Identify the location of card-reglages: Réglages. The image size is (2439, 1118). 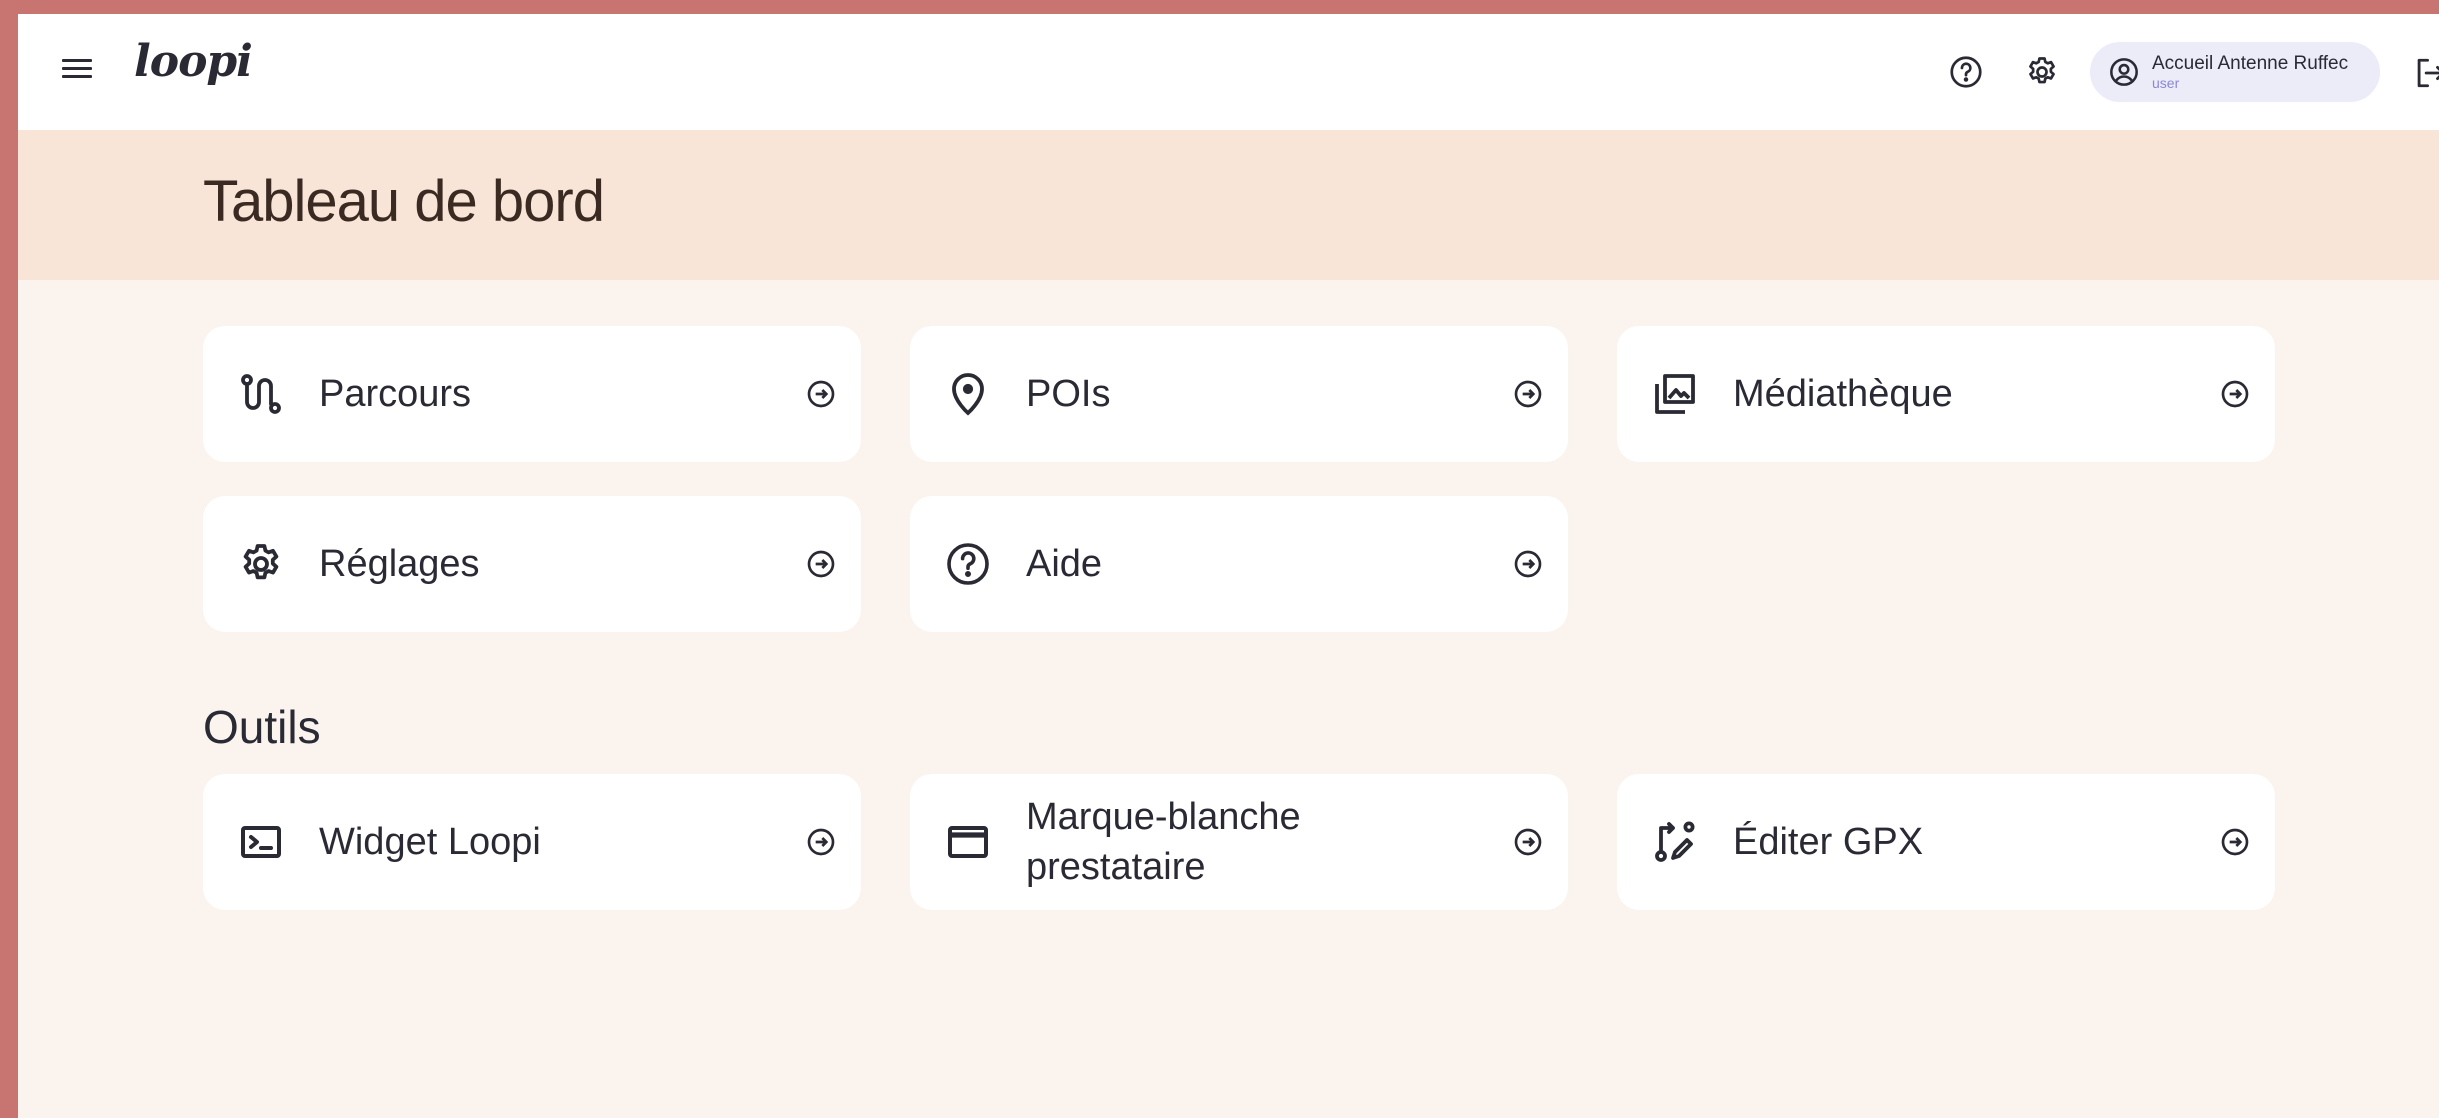
(532, 564).